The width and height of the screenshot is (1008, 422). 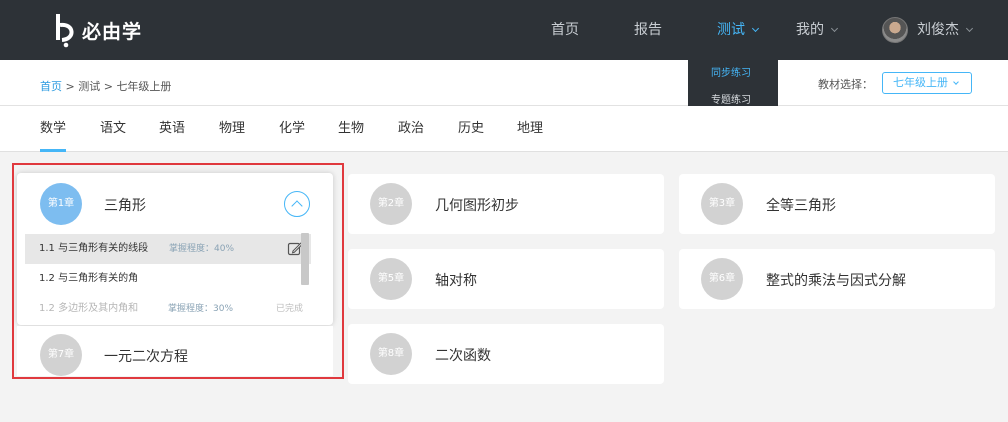 I want to click on tab-biology: 生物, so click(x=351, y=129).